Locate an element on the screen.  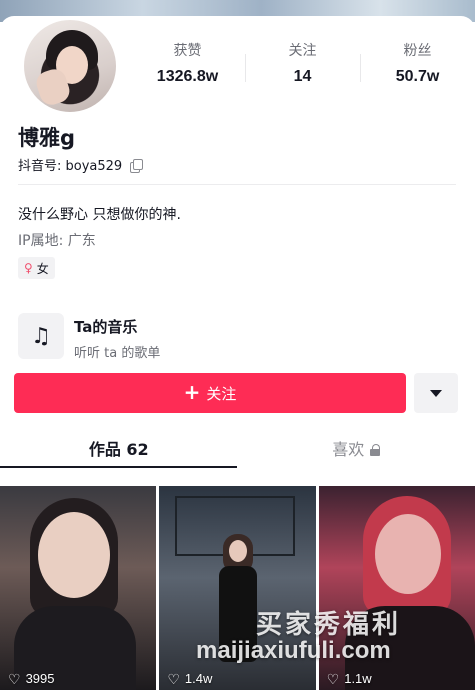
tab-works: 作品 62 is located at coordinates (119, 448).